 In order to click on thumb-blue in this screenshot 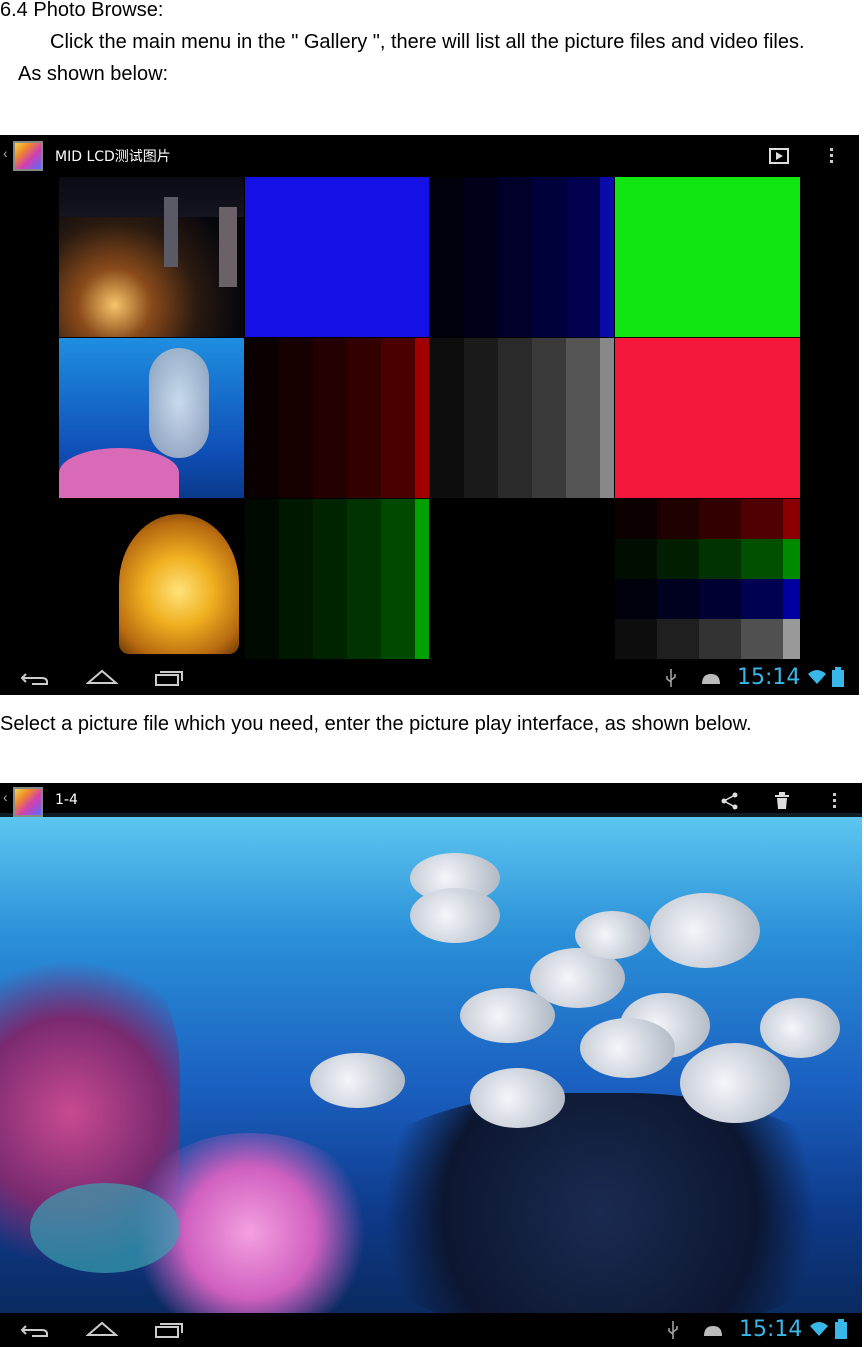, I will do `click(337, 257)`.